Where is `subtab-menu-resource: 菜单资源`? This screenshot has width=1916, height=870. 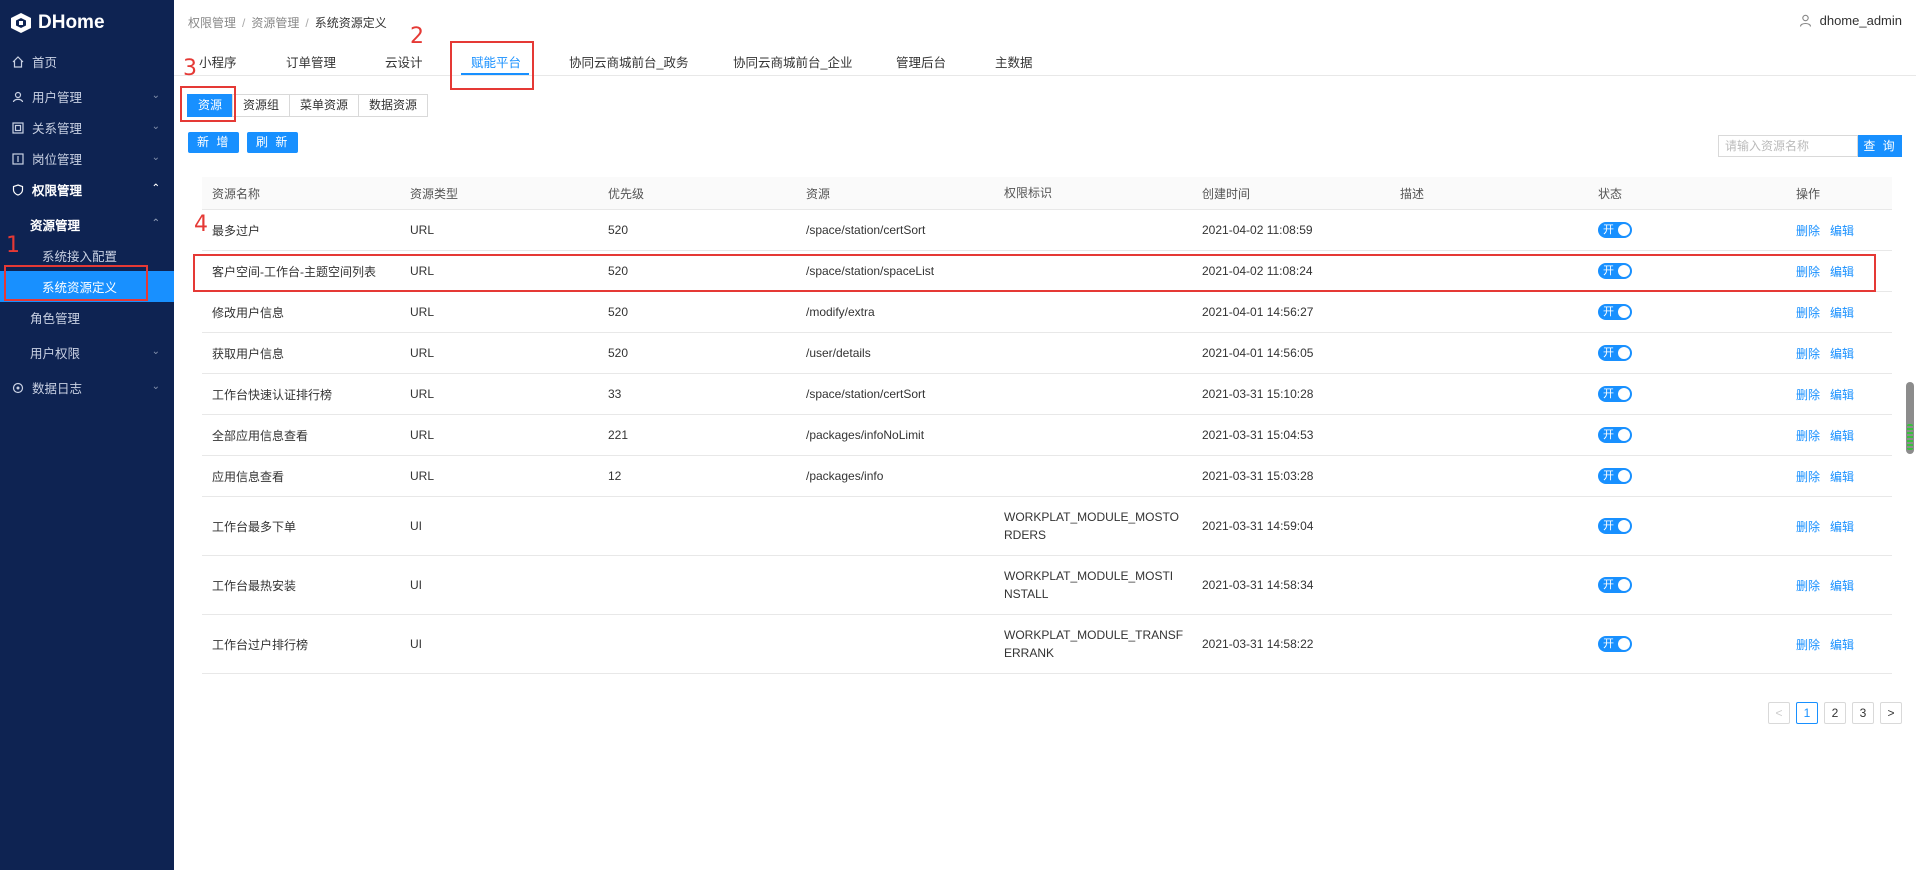 subtab-menu-resource: 菜单资源 is located at coordinates (324, 105).